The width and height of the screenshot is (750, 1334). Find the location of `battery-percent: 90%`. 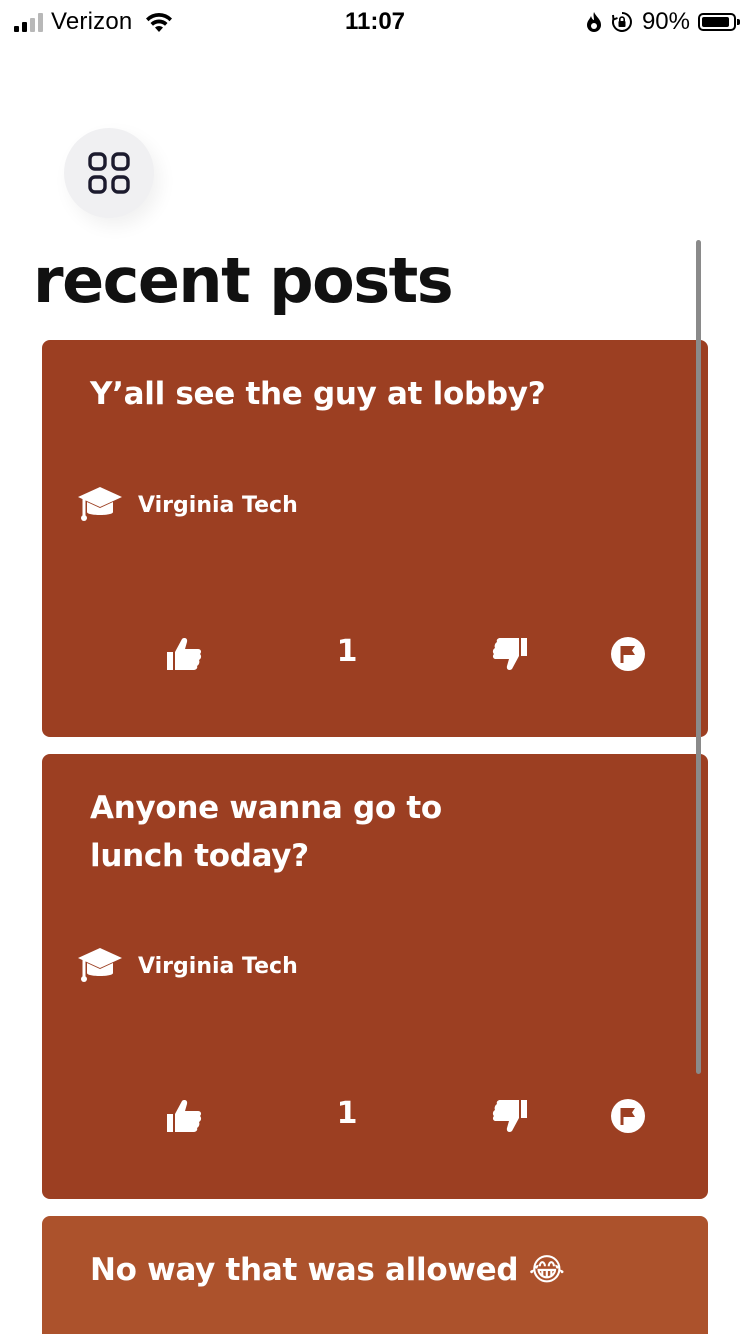

battery-percent: 90% is located at coordinates (665, 21).